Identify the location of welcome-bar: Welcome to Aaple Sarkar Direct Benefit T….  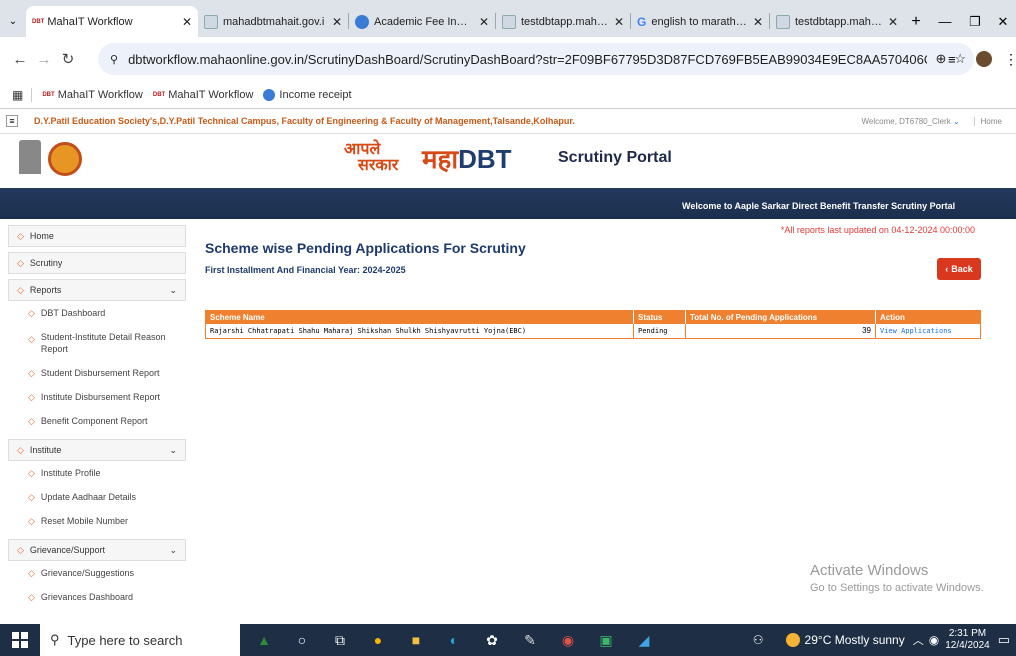
(508, 203).